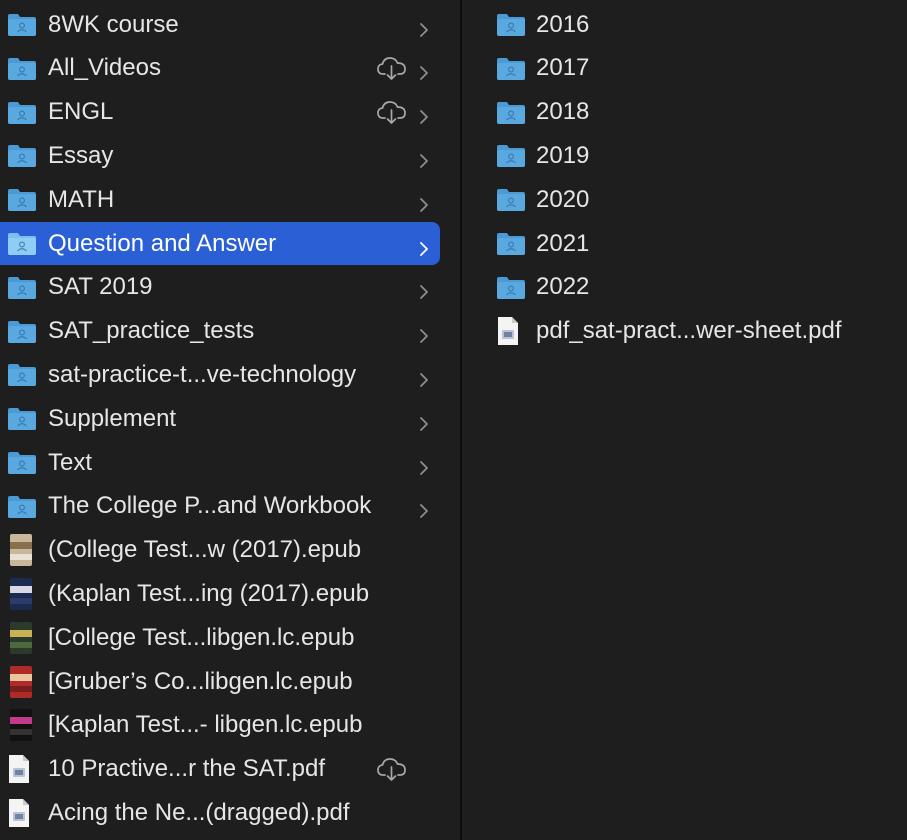 The height and width of the screenshot is (840, 907). I want to click on file-name: Acing the Ne...(dragged).pdf, so click(199, 812).